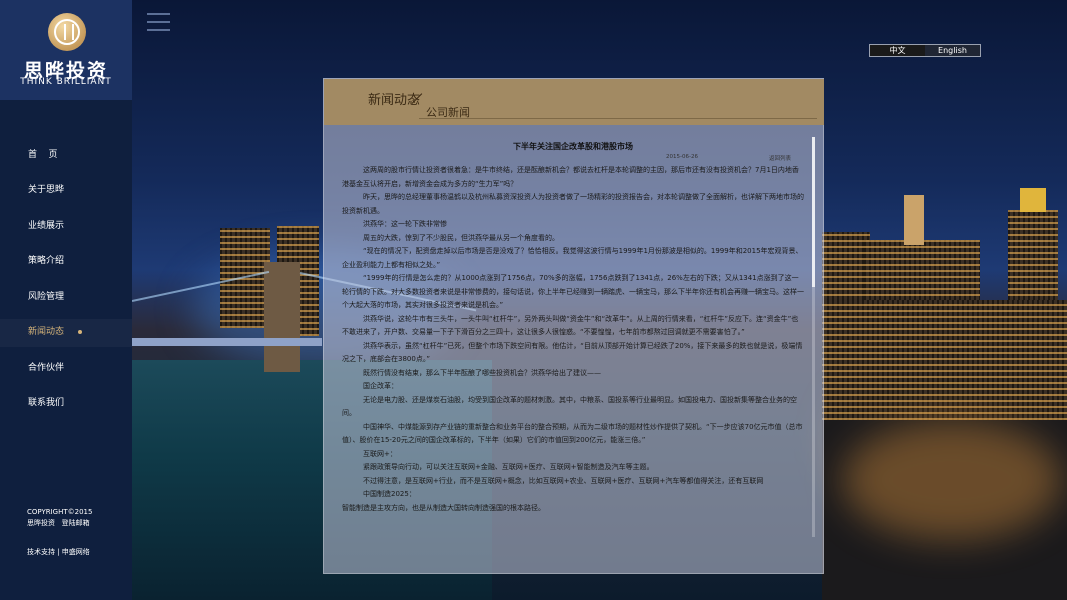 The width and height of the screenshot is (1067, 600). Describe the element at coordinates (574, 102) in the screenshot. I see `panel-header: 新闻动态 公司新闻` at that location.